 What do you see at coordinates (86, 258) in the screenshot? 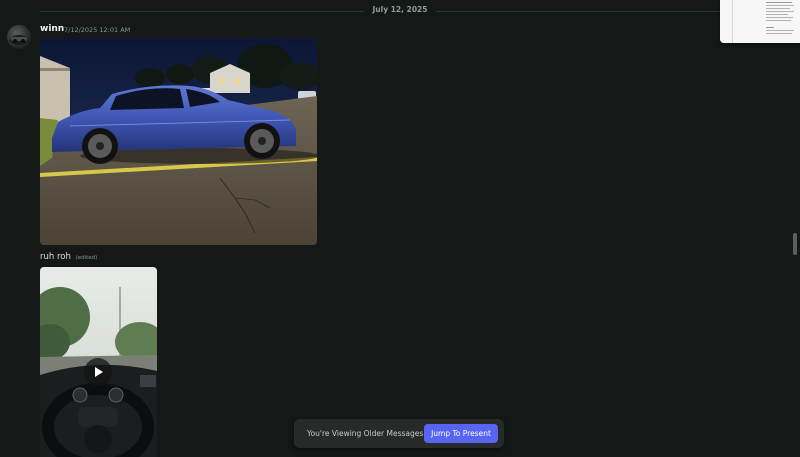
I see `edited-tag: (edited)` at bounding box center [86, 258].